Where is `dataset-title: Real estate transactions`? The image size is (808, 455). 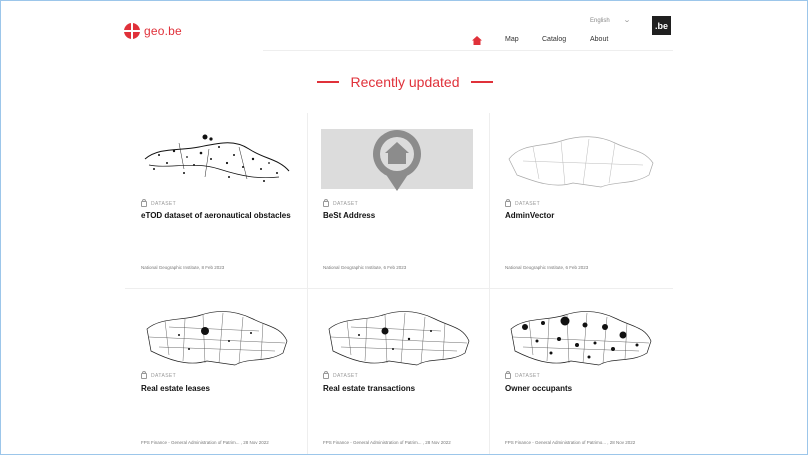
dataset-title: Real estate transactions is located at coordinates (398, 389).